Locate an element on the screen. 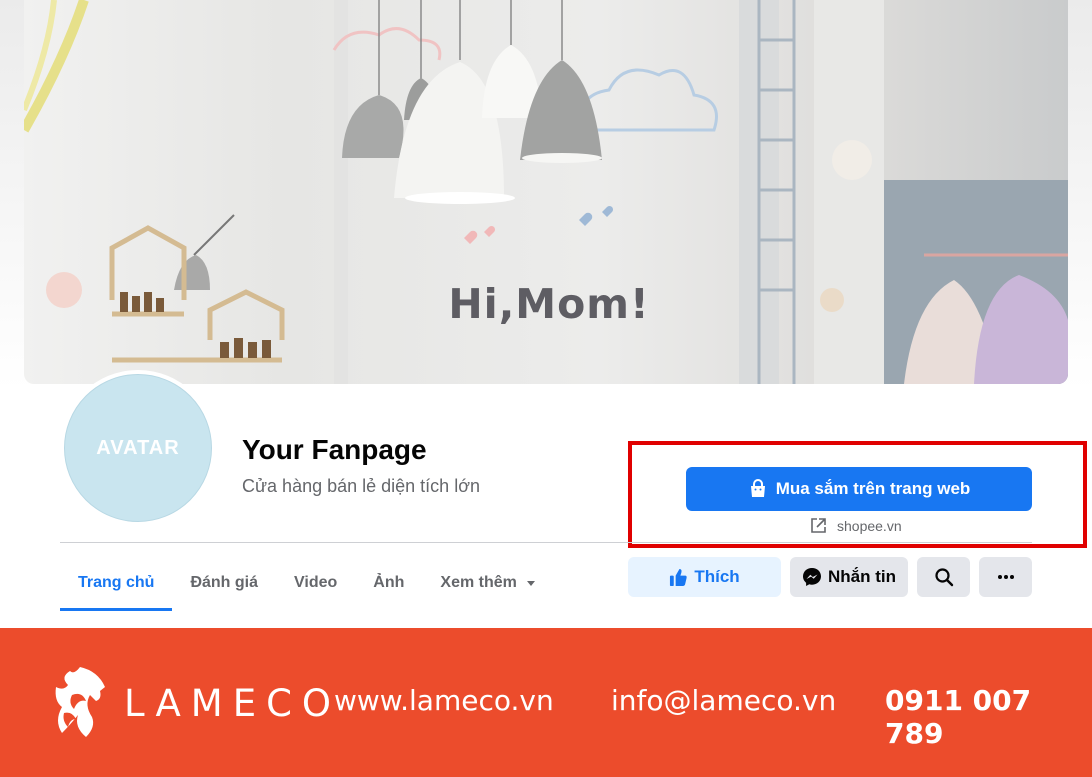  tab-more-label: Xem thêm is located at coordinates (478, 582).